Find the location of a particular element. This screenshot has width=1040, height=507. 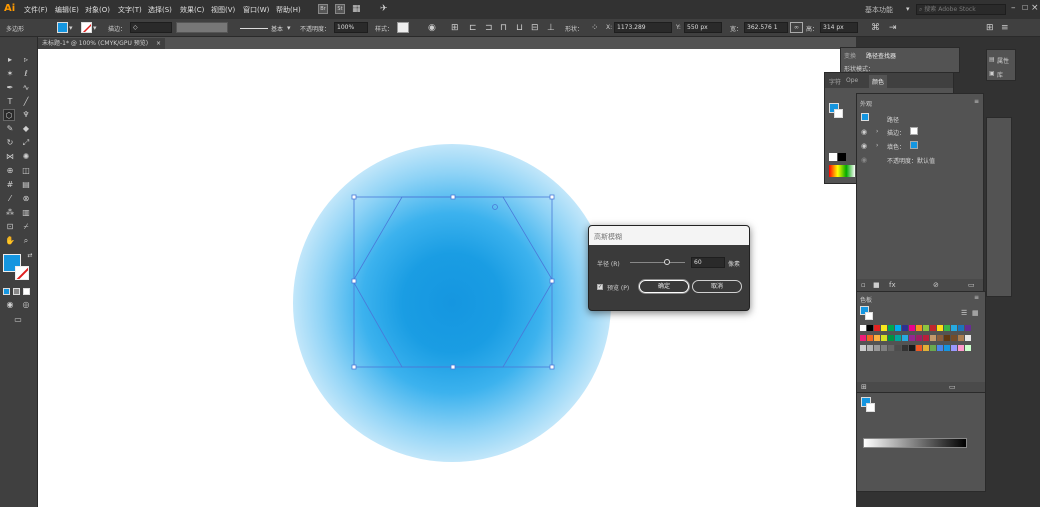

pen-icon: ✒ is located at coordinates (10, 88).